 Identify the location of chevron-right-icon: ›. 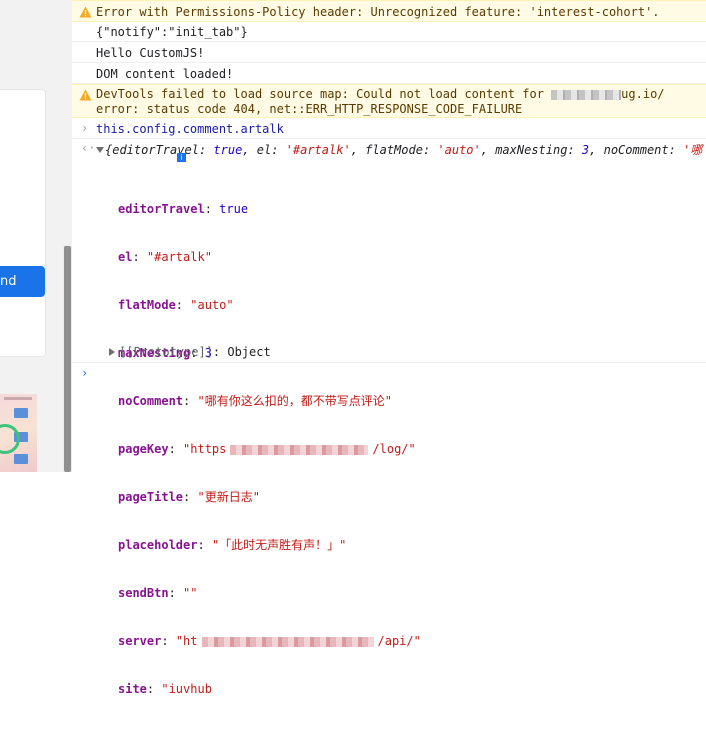
(85, 128).